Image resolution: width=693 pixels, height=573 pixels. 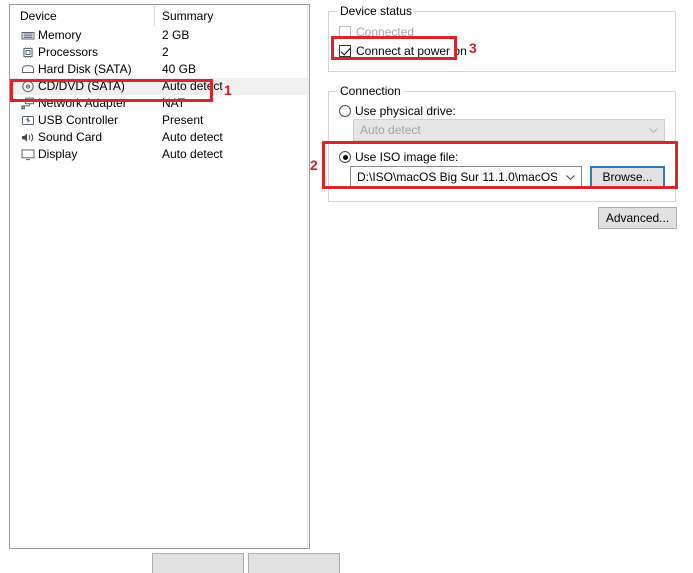 What do you see at coordinates (28, 52) in the screenshot?
I see `processor-icon` at bounding box center [28, 52].